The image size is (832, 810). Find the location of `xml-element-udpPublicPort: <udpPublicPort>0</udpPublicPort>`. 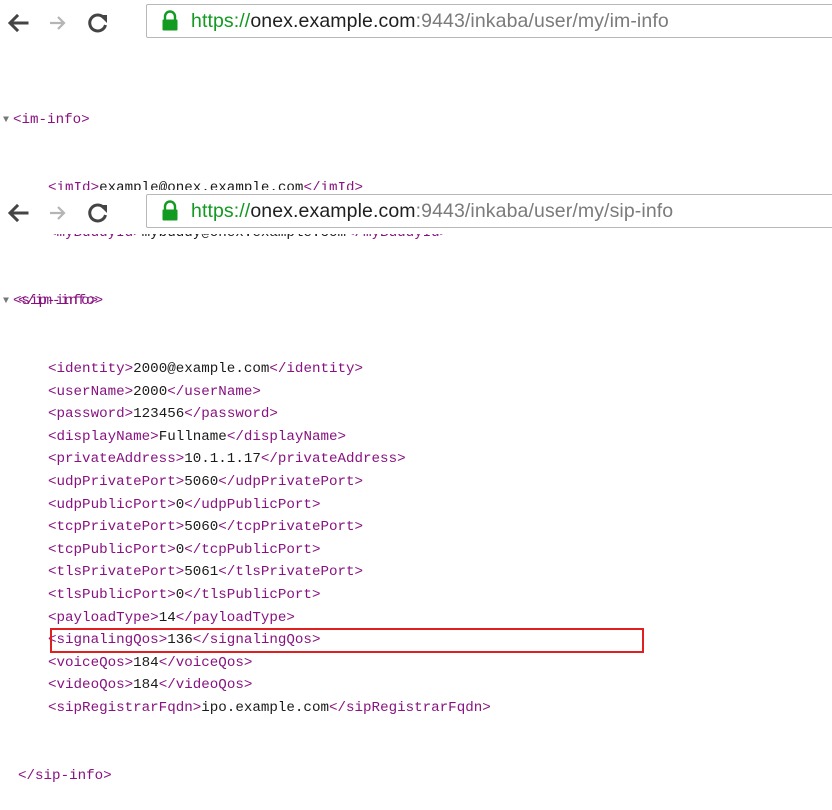

xml-element-udpPublicPort: <udpPublicPort>0</udpPublicPort> is located at coordinates (245, 505).